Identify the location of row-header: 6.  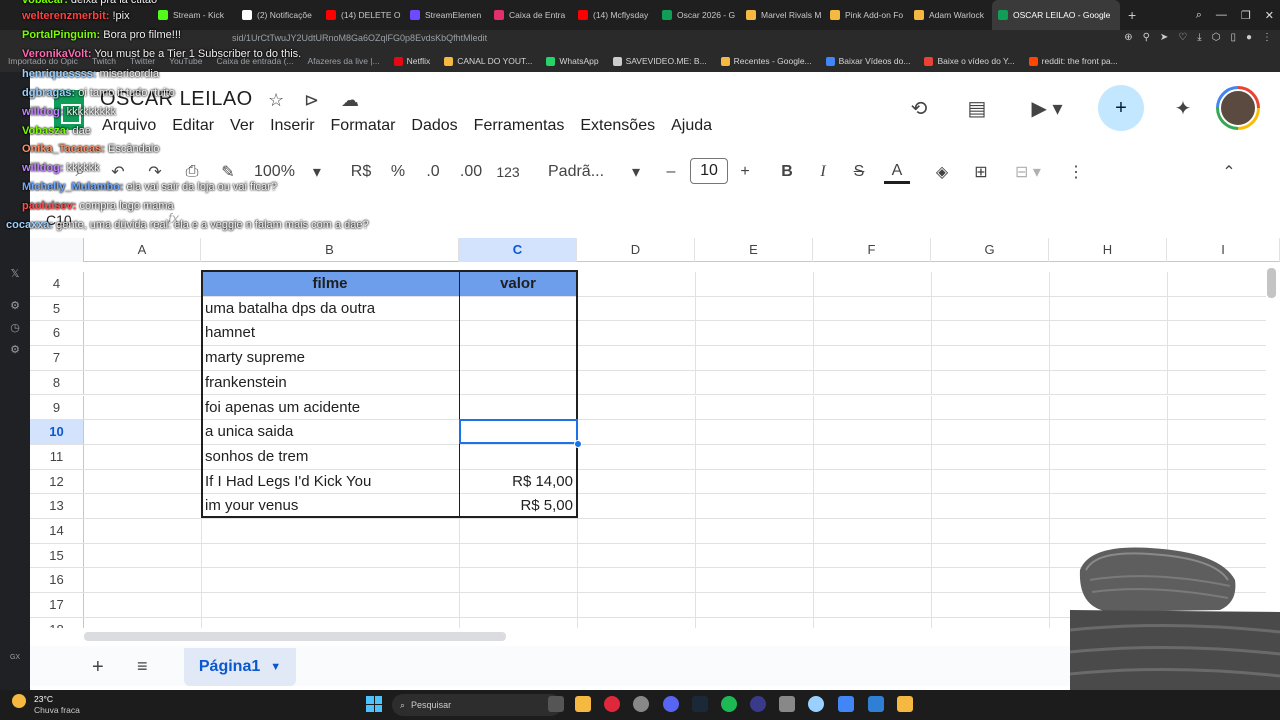
(57, 333).